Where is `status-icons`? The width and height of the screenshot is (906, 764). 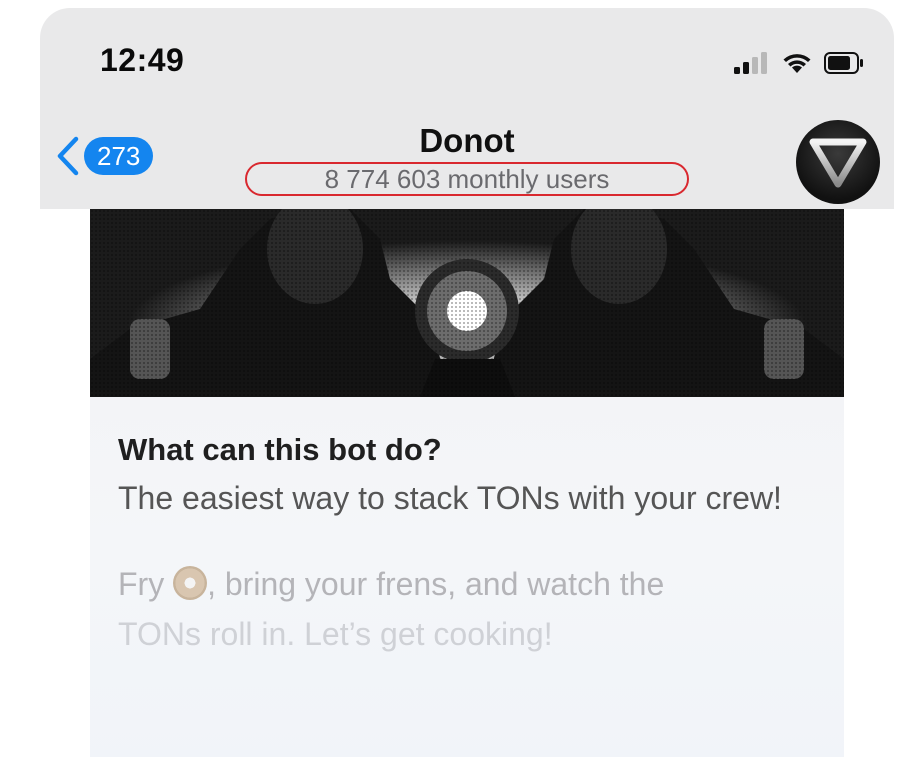
status-icons is located at coordinates (799, 63).